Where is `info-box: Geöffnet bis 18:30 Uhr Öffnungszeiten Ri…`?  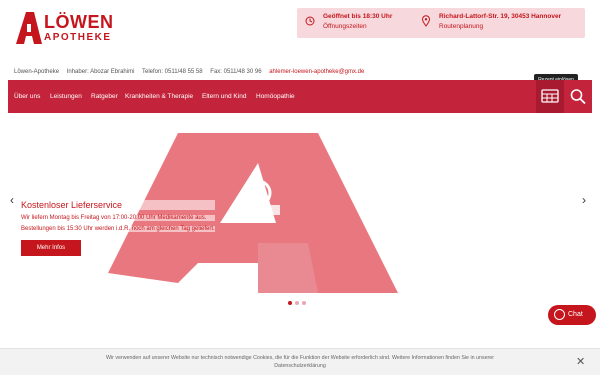 info-box: Geöffnet bis 18:30 Uhr Öffnungszeiten Ri… is located at coordinates (441, 23).